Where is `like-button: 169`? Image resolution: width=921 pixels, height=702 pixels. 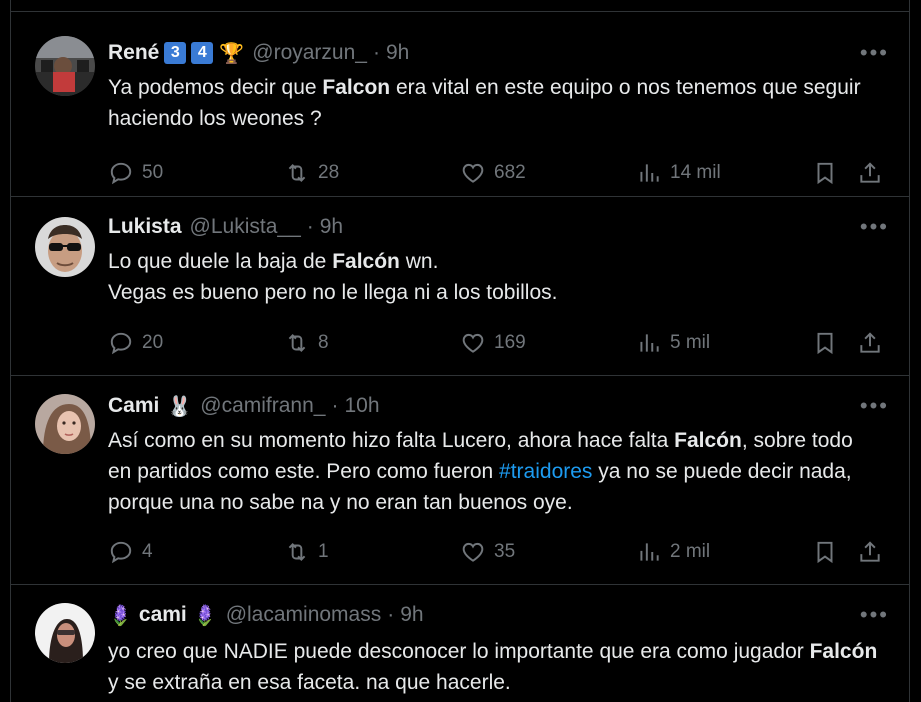 like-button: 169 is located at coordinates (493, 343).